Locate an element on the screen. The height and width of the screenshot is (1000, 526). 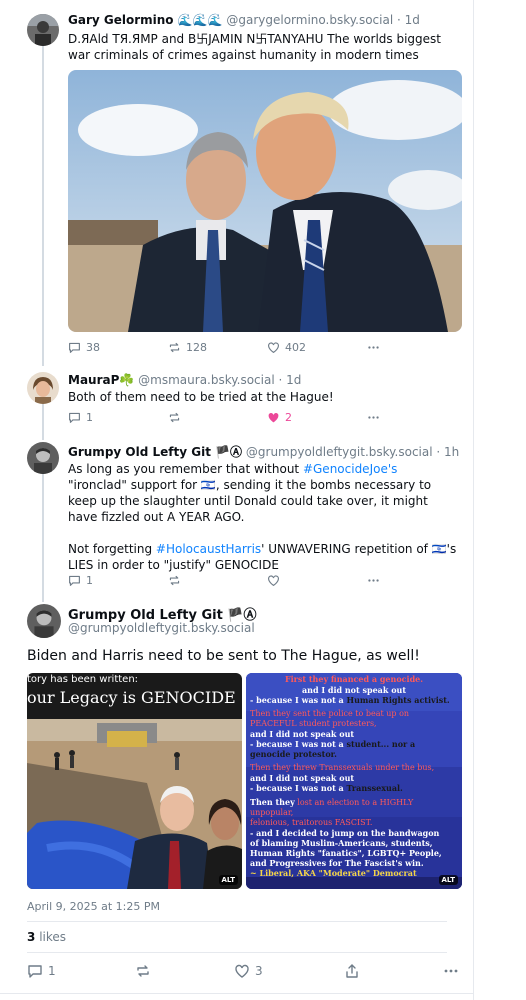
poem-line: Human Rights "fanatics", LGBTQ+ People, is located at coordinates (346, 853).